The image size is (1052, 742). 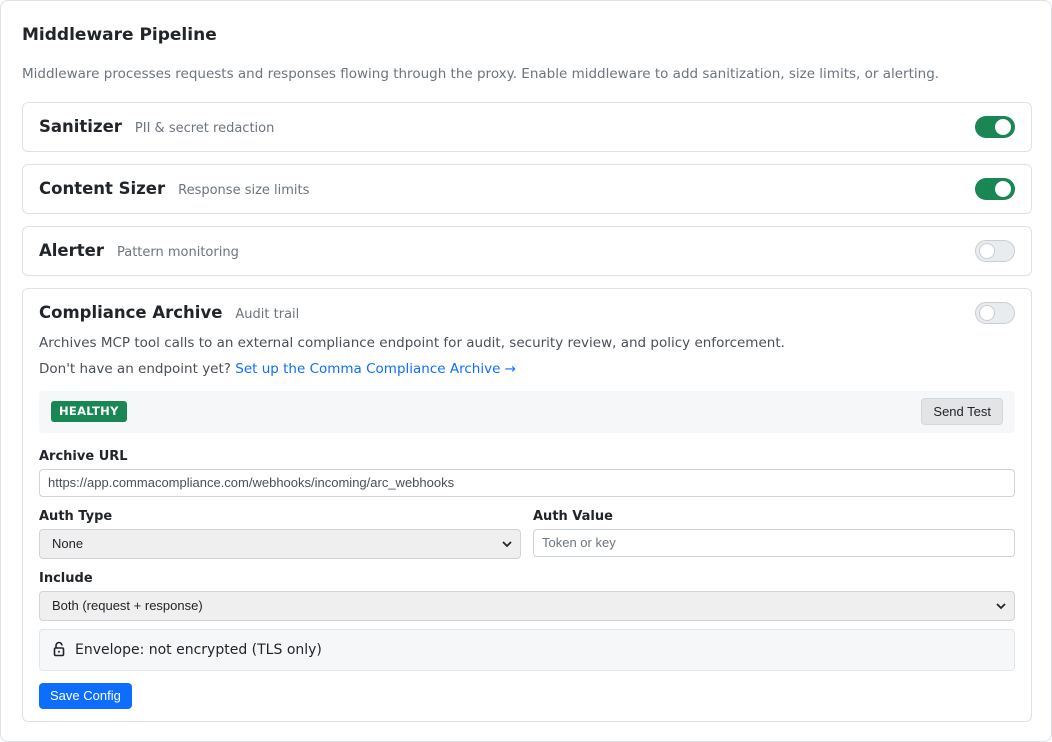 I want to click on middleware-subtitle: Audit trail, so click(x=267, y=314).